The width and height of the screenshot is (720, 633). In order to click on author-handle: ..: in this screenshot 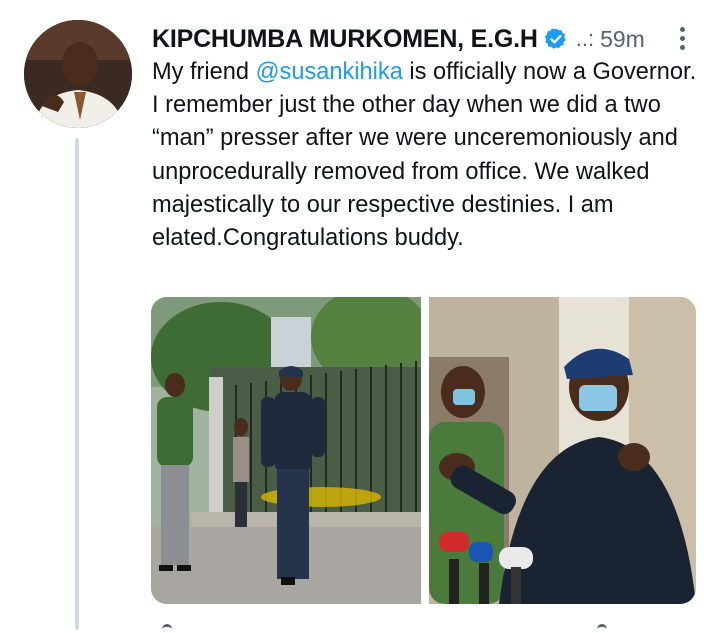, I will do `click(585, 39)`.